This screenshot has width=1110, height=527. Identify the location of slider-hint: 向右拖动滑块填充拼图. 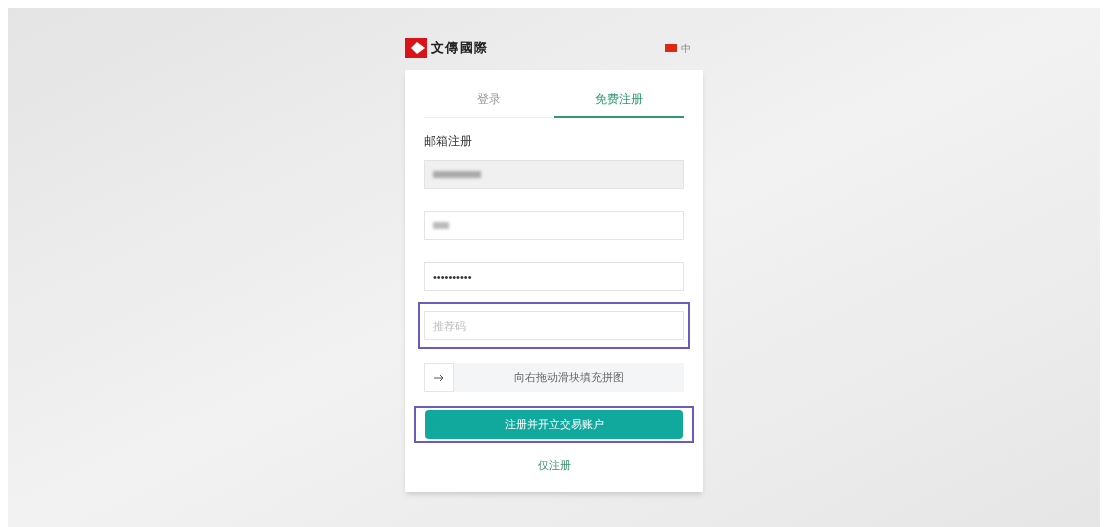
(569, 378).